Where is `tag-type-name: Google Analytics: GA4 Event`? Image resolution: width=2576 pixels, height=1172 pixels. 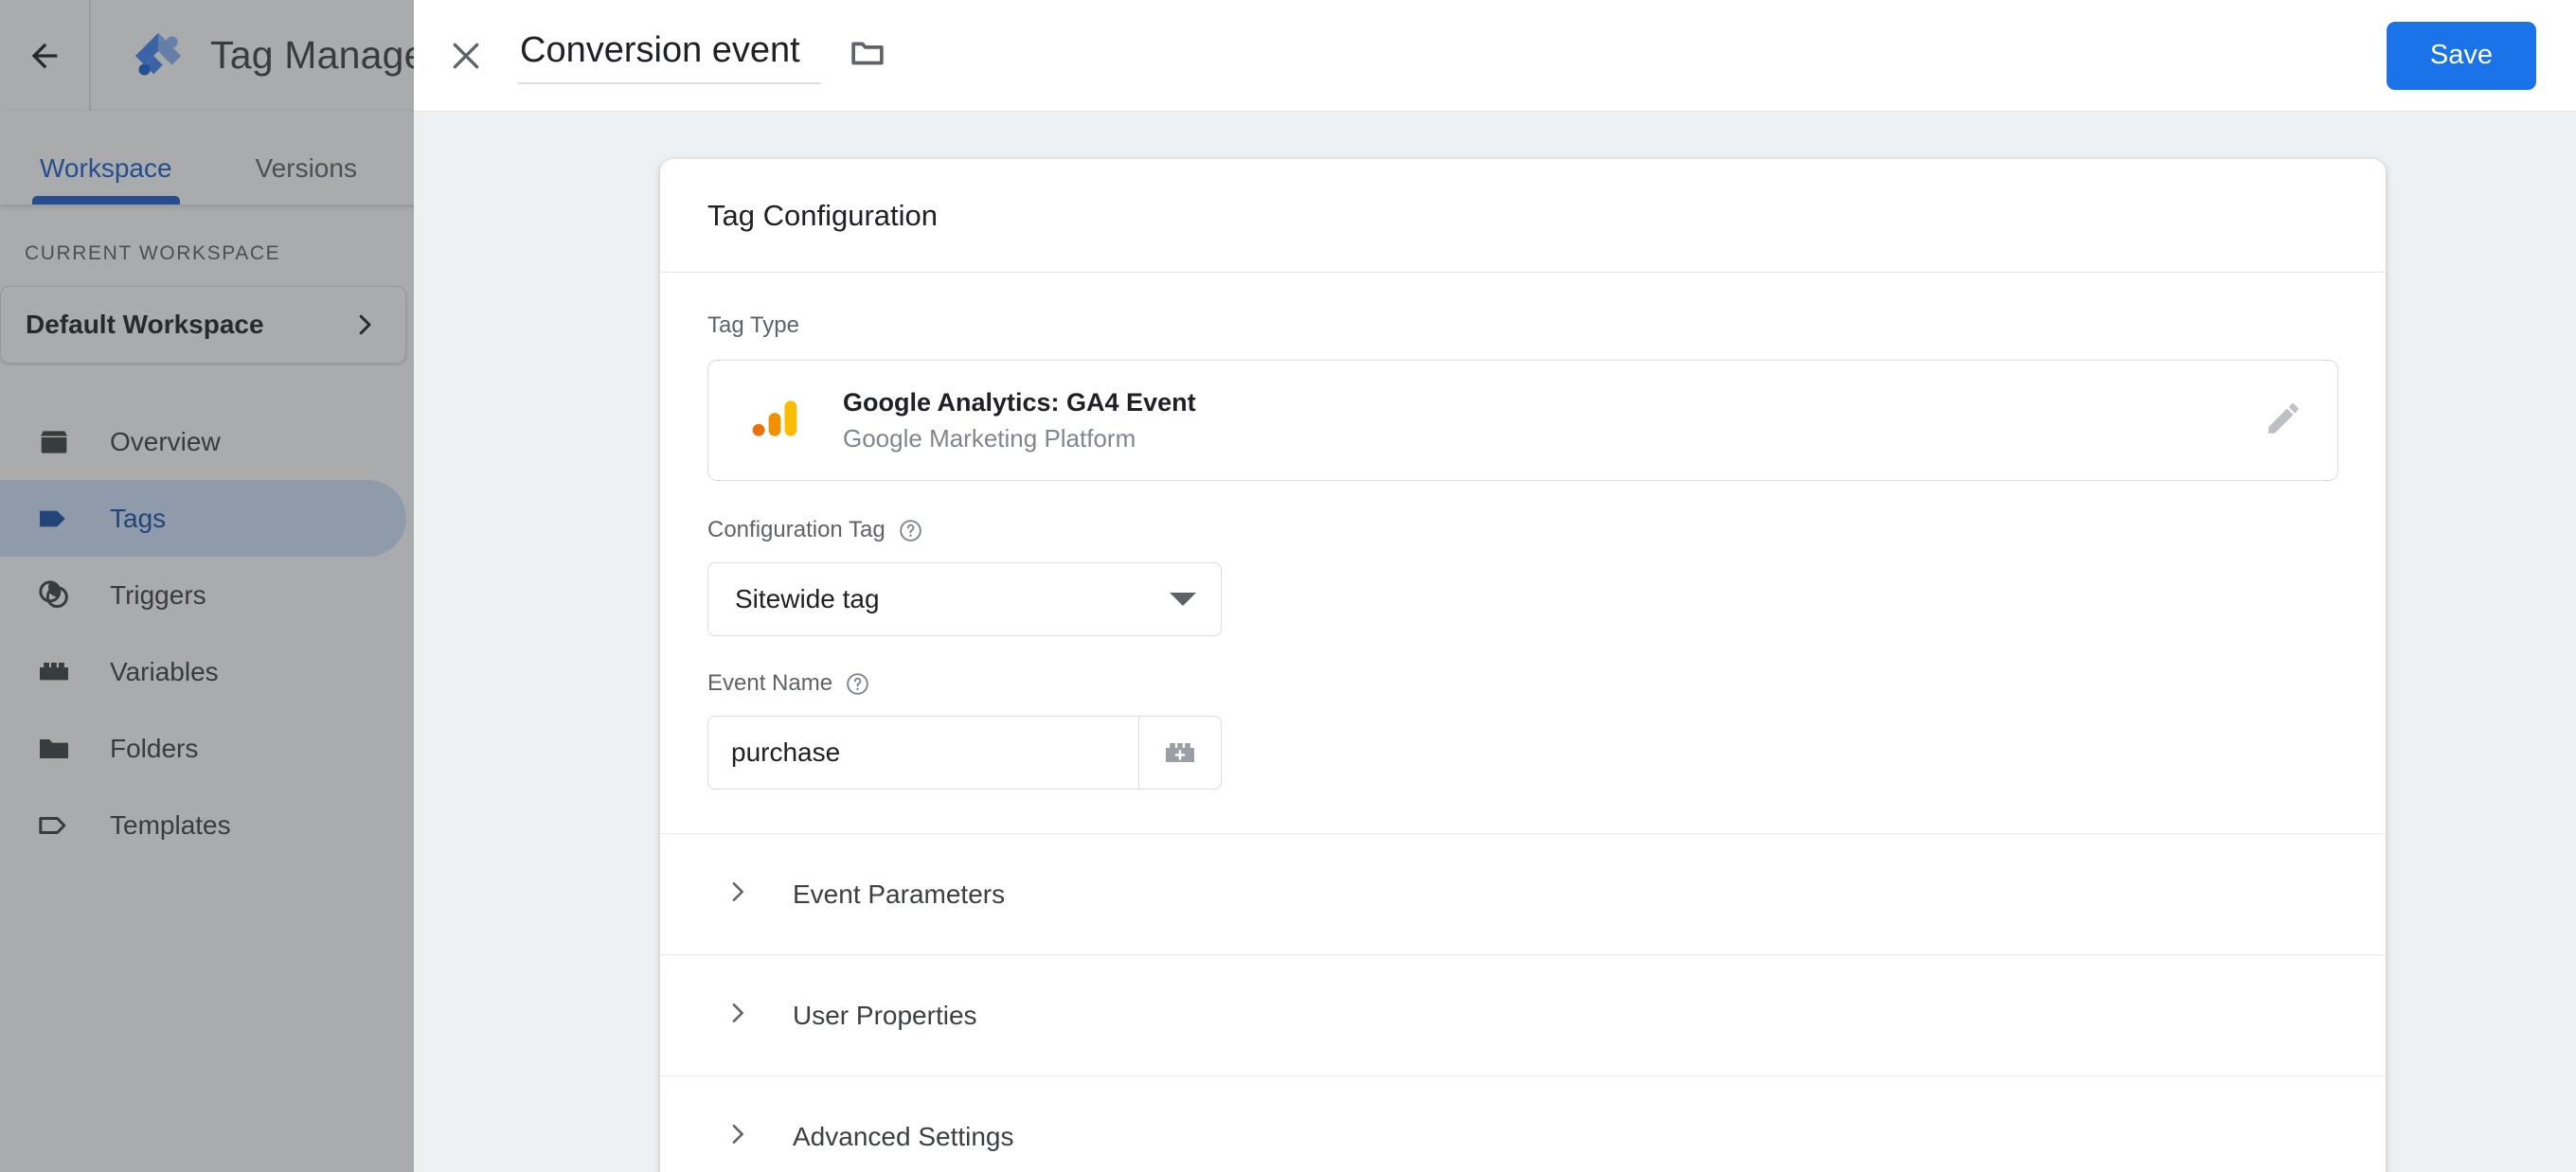
tag-type-name: Google Analytics: GA4 Event is located at coordinates (1019, 402).